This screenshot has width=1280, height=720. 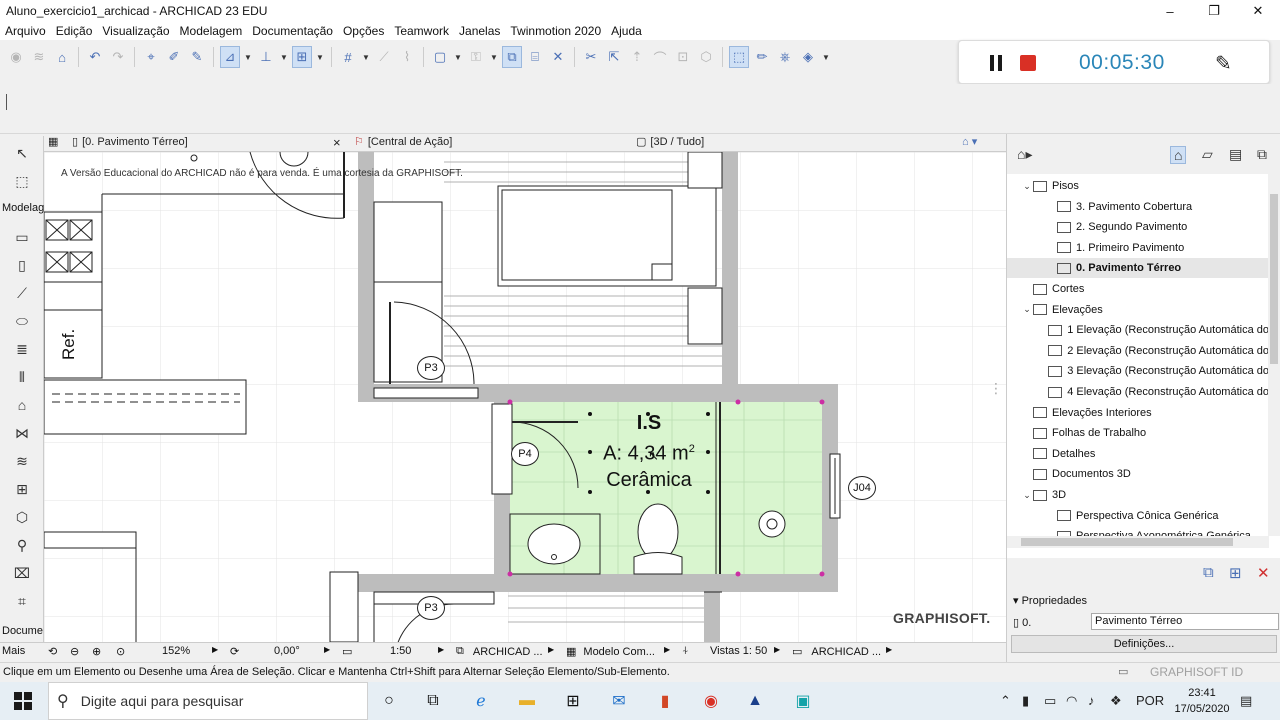 What do you see at coordinates (1071, 701) in the screenshot?
I see `wifi-icon: ◠` at bounding box center [1071, 701].